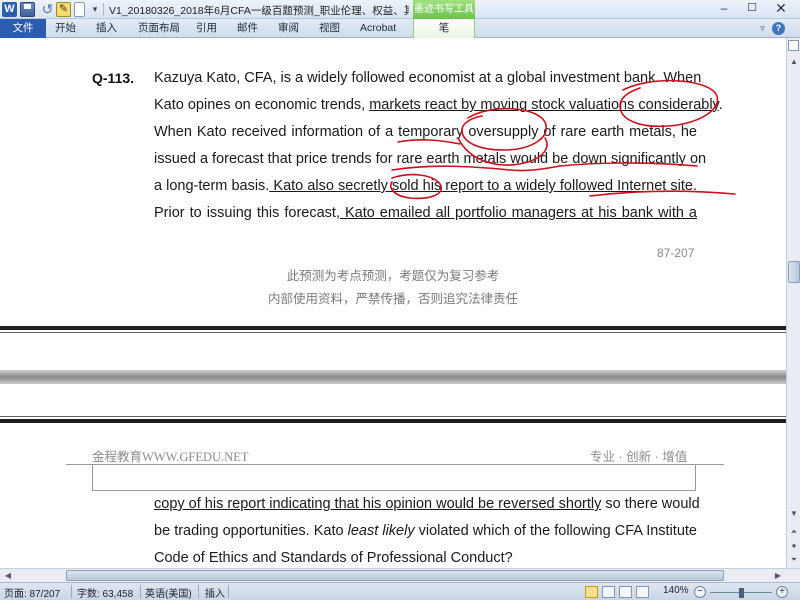  I want to click on tab-review: 审阅, so click(288, 28).